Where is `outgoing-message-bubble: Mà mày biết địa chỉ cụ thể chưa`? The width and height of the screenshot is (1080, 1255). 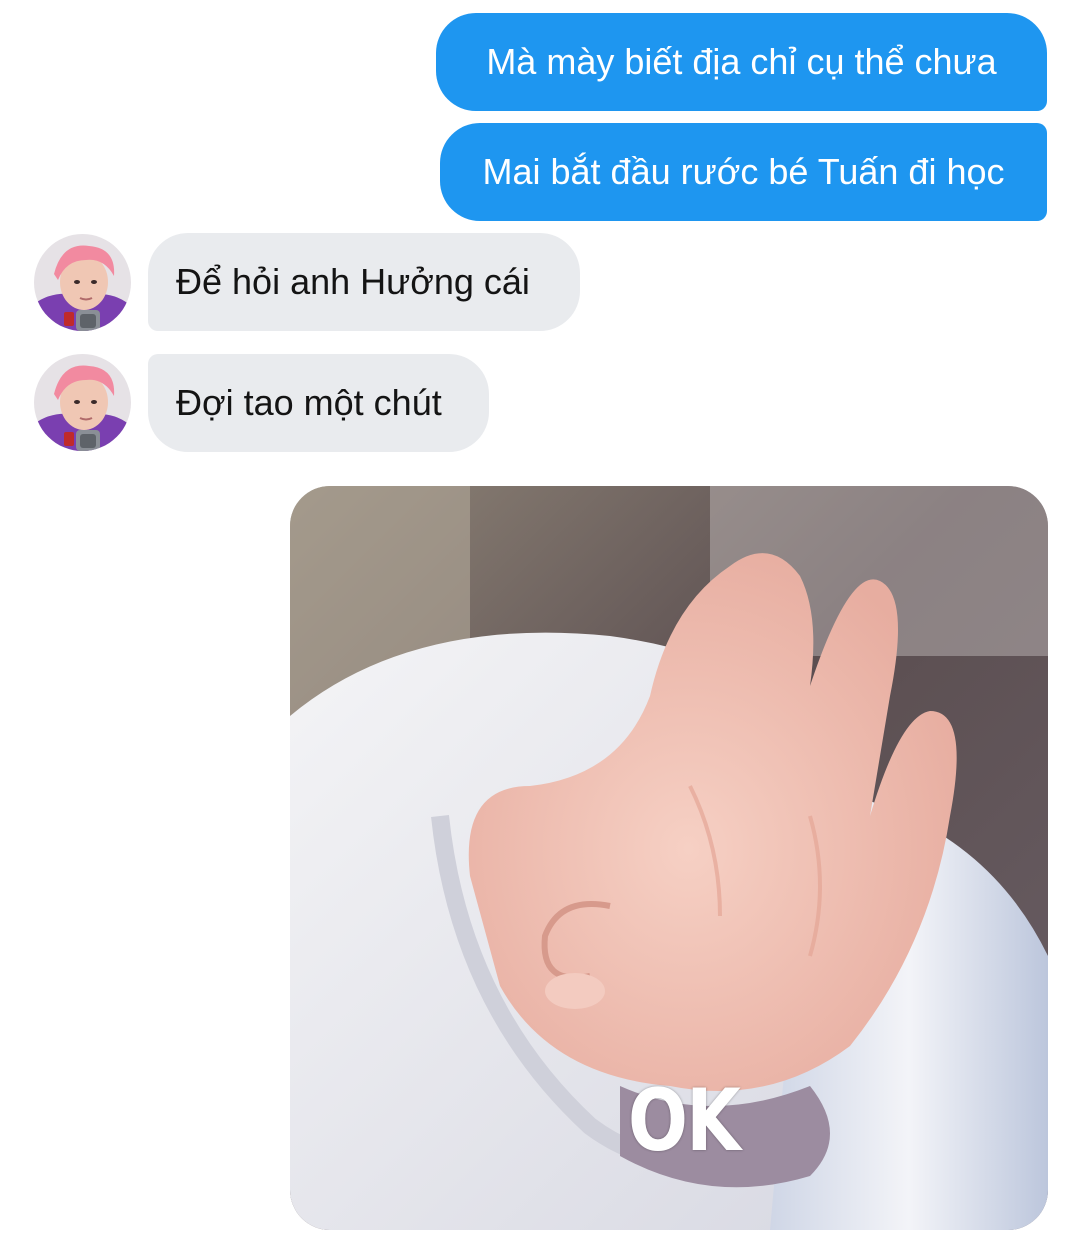 outgoing-message-bubble: Mà mày biết địa chỉ cụ thể chưa is located at coordinates (741, 62).